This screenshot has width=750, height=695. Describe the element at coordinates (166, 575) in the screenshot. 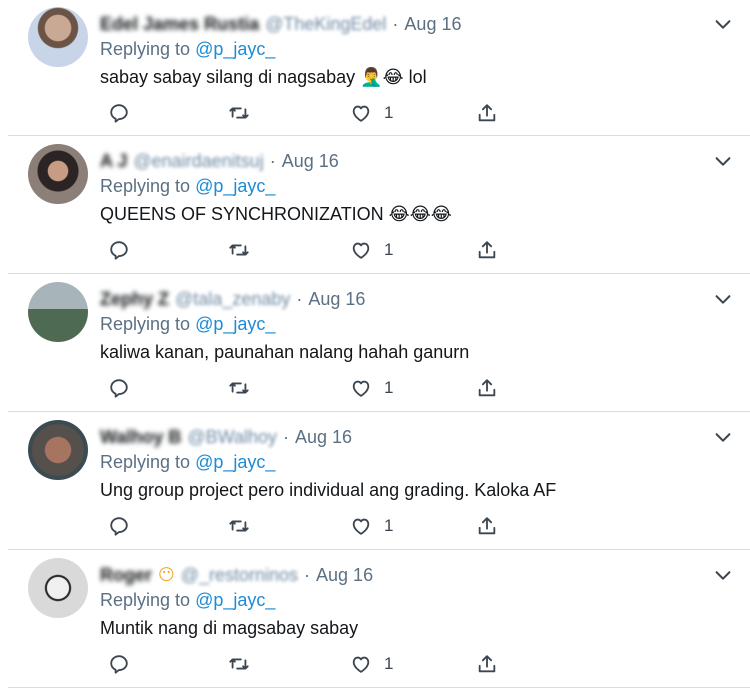

I see `name-emoji: 😶` at that location.